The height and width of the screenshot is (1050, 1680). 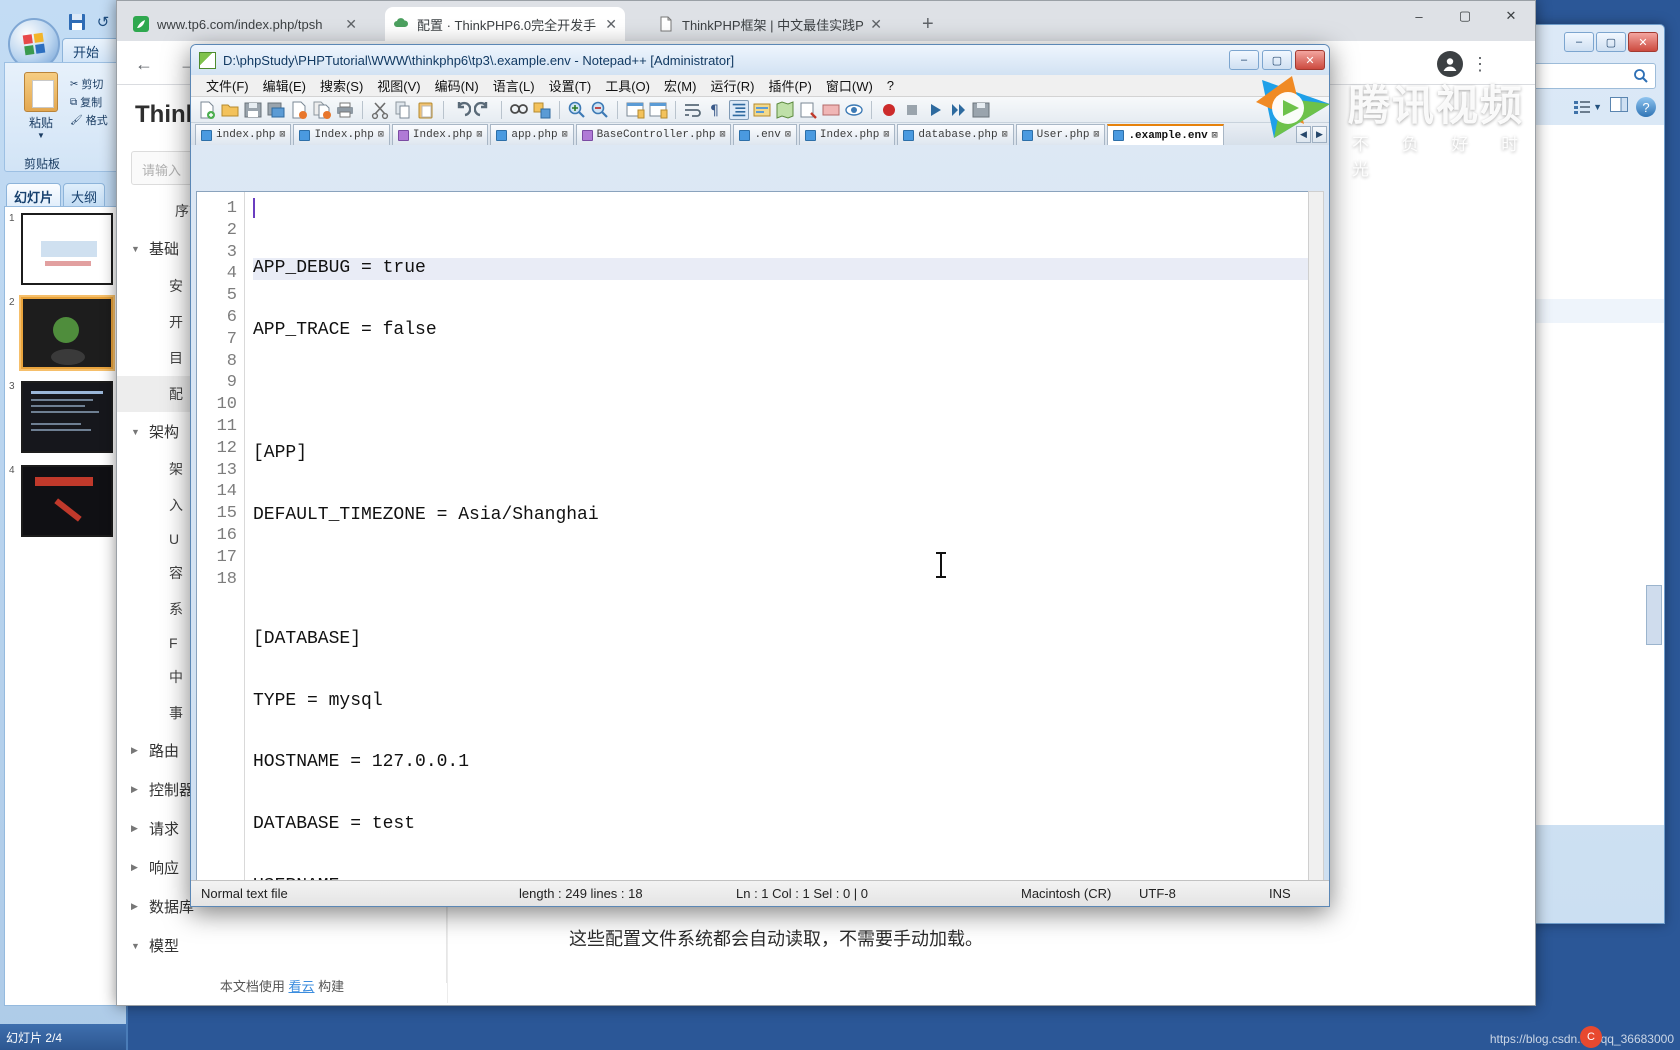 I want to click on chevron-down-icon: ▼, so click(x=1597, y=107).